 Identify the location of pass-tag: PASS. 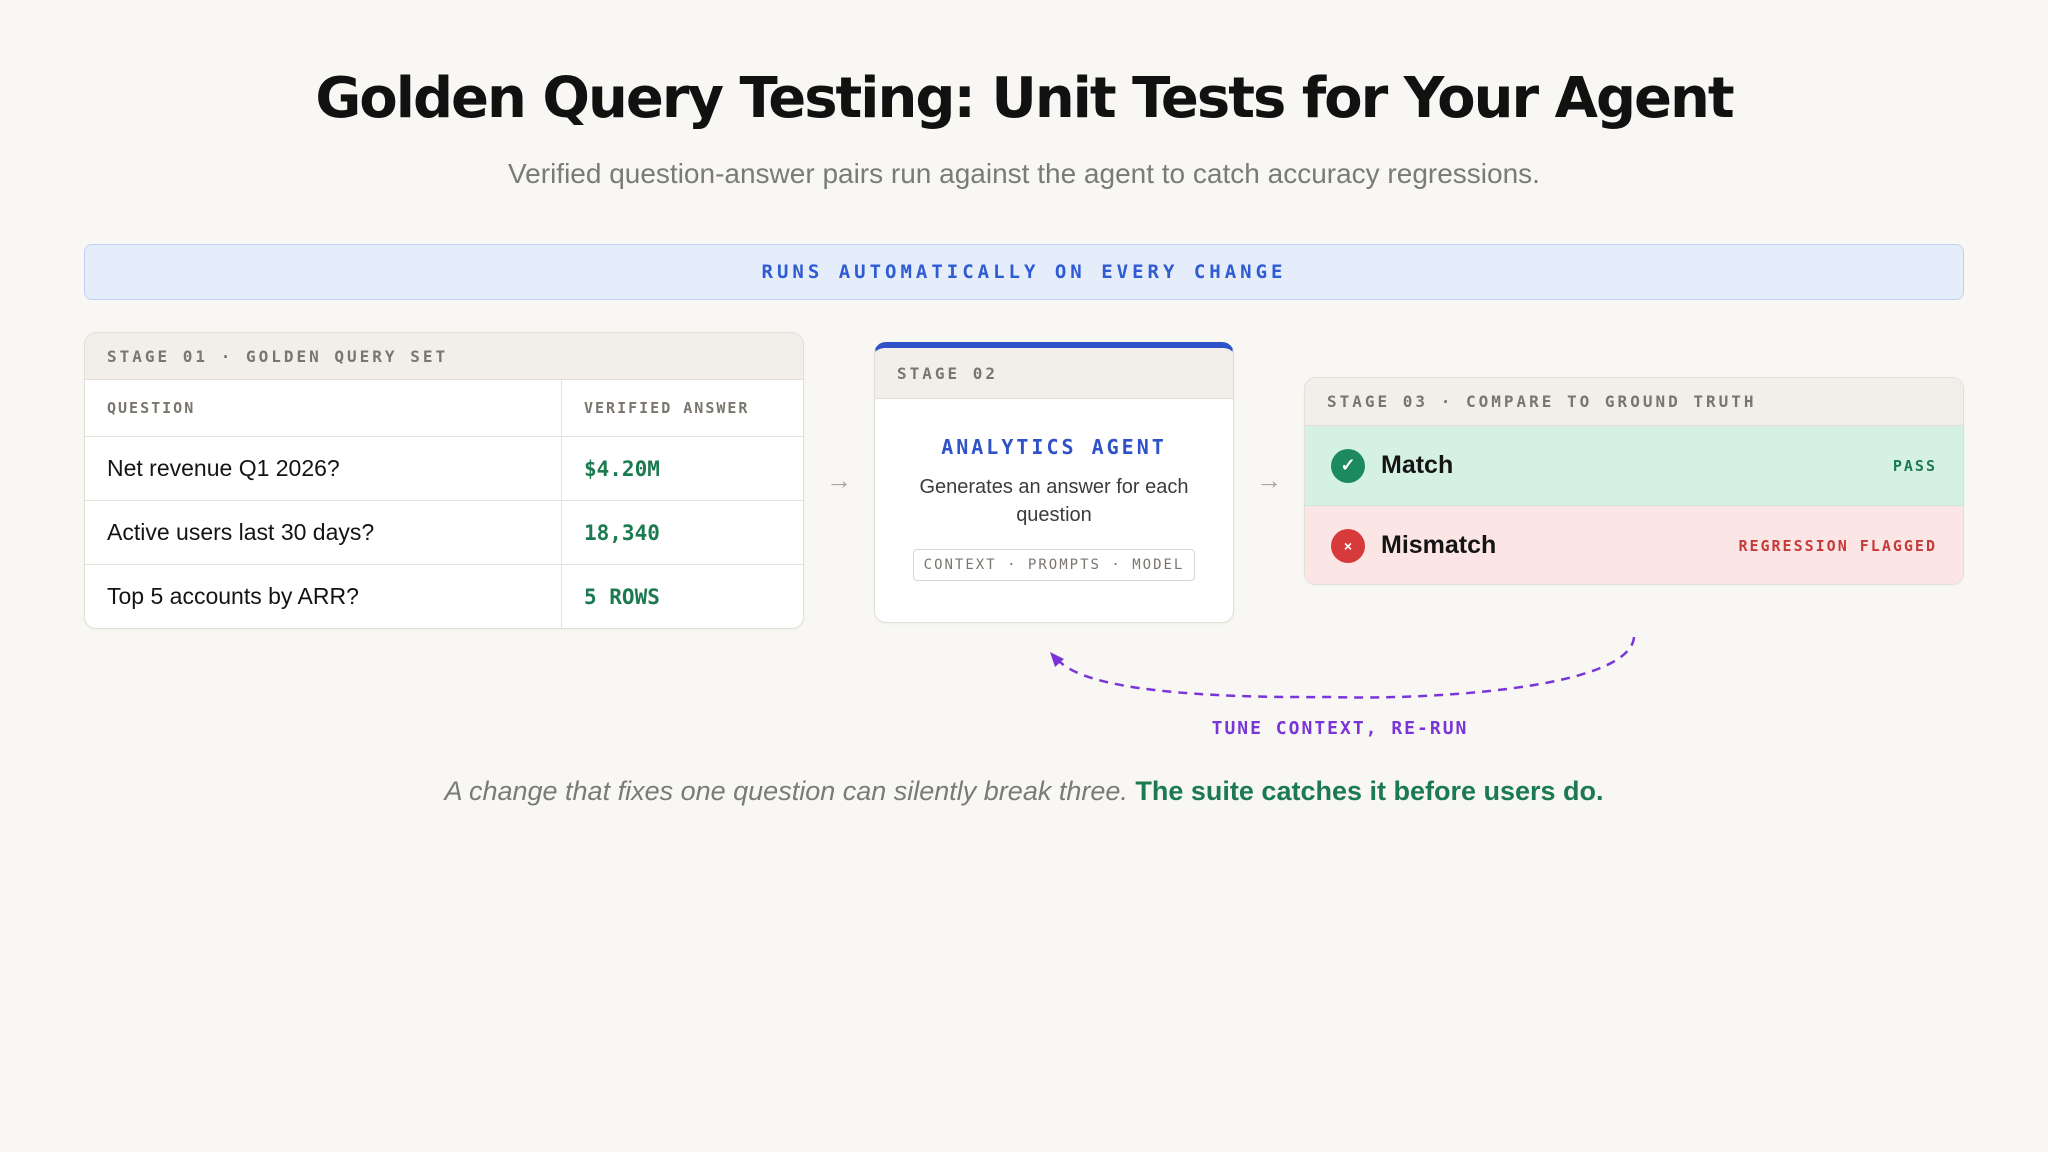
(1914, 465).